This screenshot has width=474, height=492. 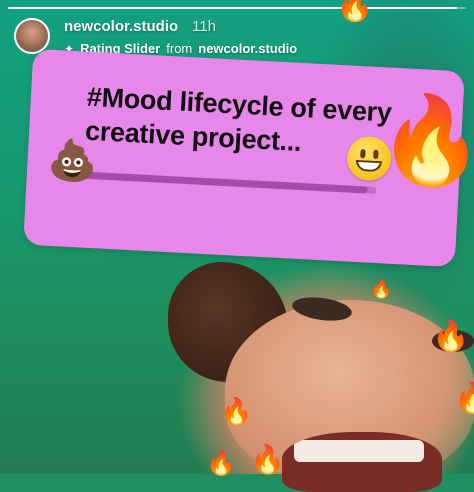 What do you see at coordinates (232, 8) in the screenshot?
I see `story-progress-fill` at bounding box center [232, 8].